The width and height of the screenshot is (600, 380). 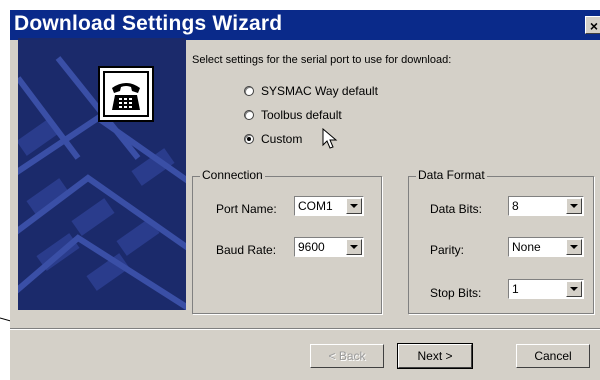 I want to click on port-name-select: COM1, so click(x=329, y=206).